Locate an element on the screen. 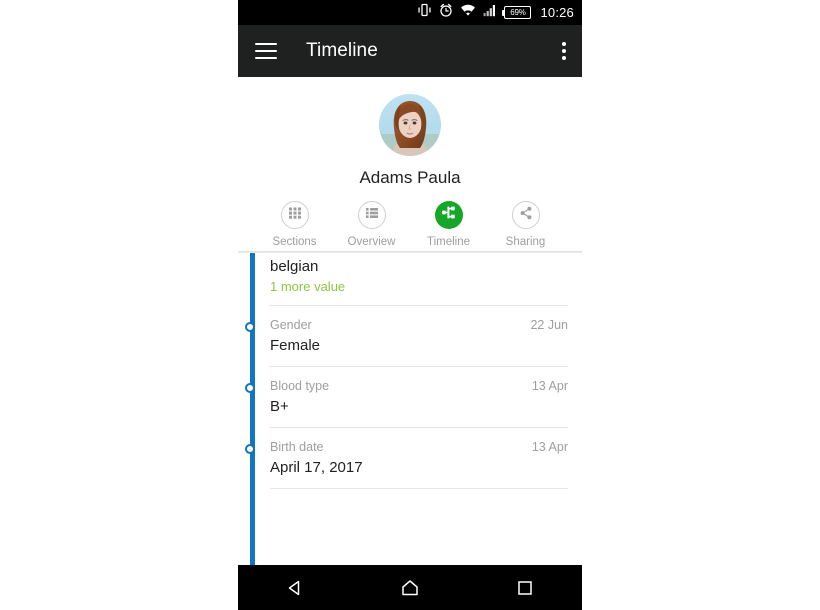  timeline-entry-inner: belgian 1 more value is located at coordinates (419, 282).